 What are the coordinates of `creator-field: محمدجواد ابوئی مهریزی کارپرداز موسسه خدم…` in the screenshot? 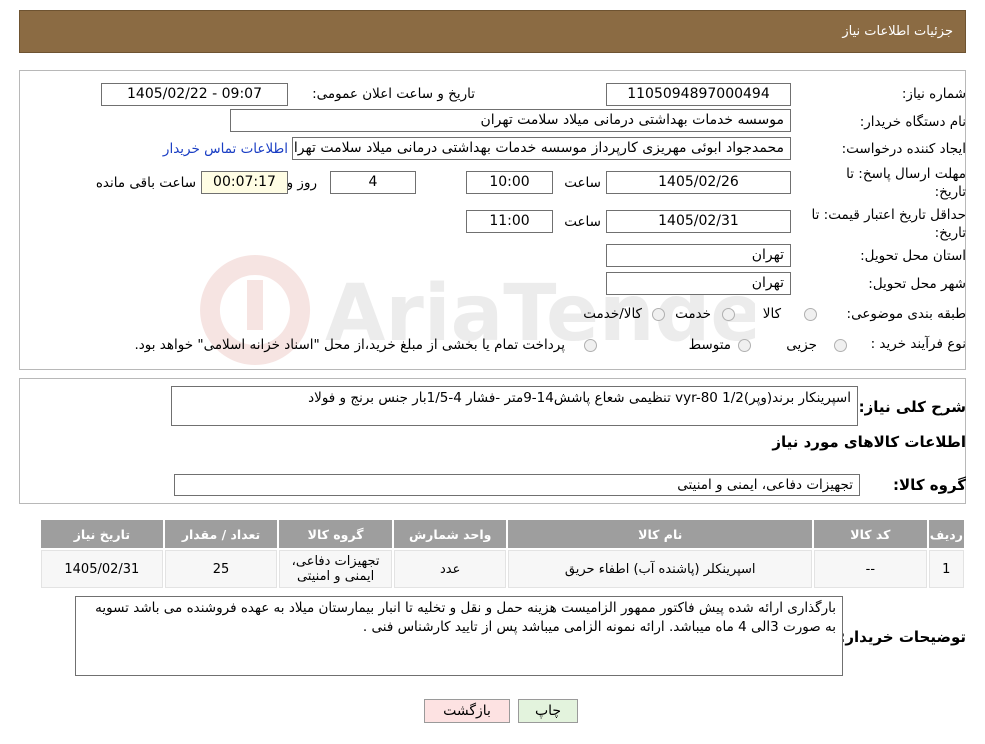 It's located at (541, 148).